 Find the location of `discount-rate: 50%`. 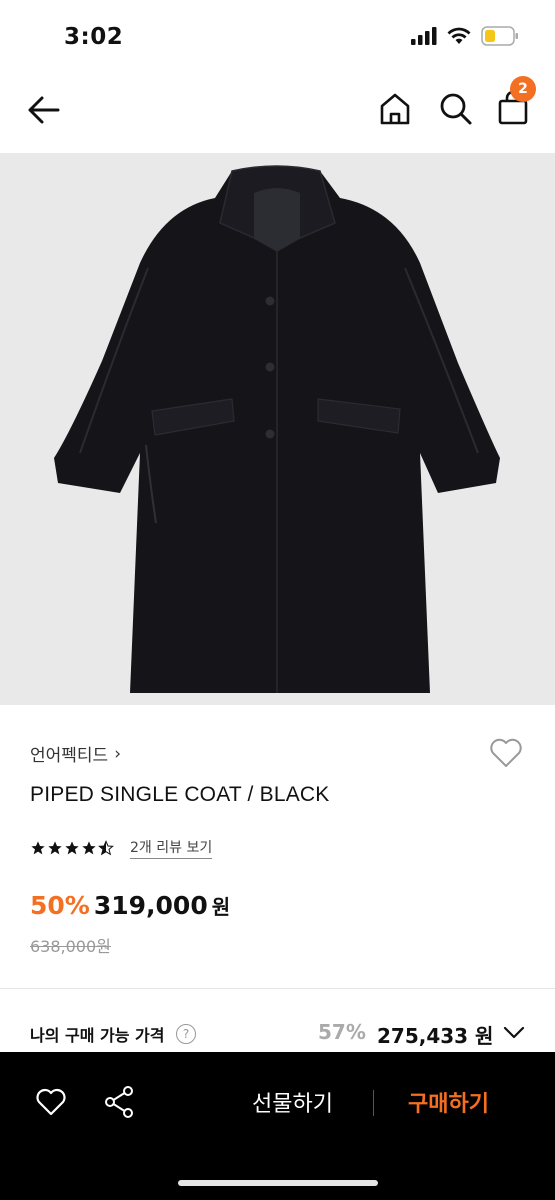

discount-rate: 50% is located at coordinates (60, 905).